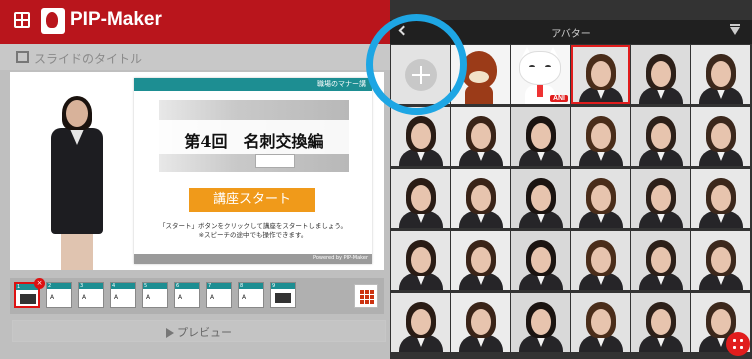 The image size is (752, 359). I want to click on filter-icon, so click(735, 29).